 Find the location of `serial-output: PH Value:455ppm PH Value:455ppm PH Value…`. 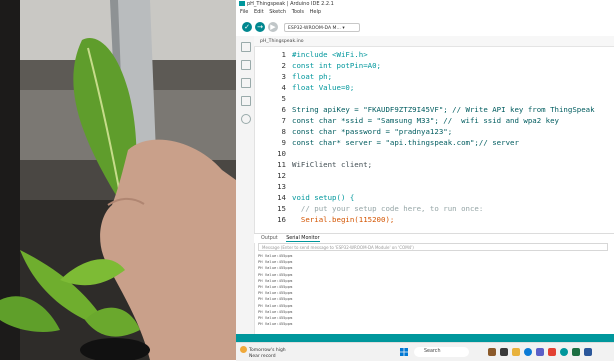

serial-output: PH Value:455ppm PH Value:455ppm PH Value… is located at coordinates (433, 293).